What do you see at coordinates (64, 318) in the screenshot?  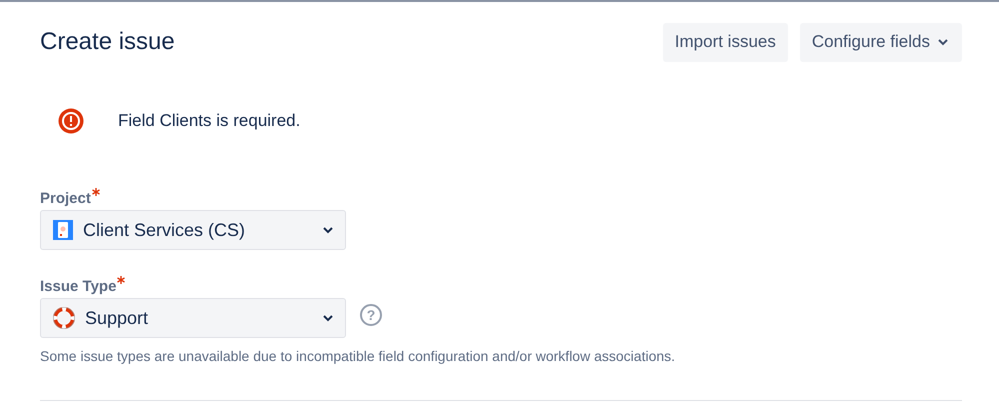 I see `lifebuoy-icon` at bounding box center [64, 318].